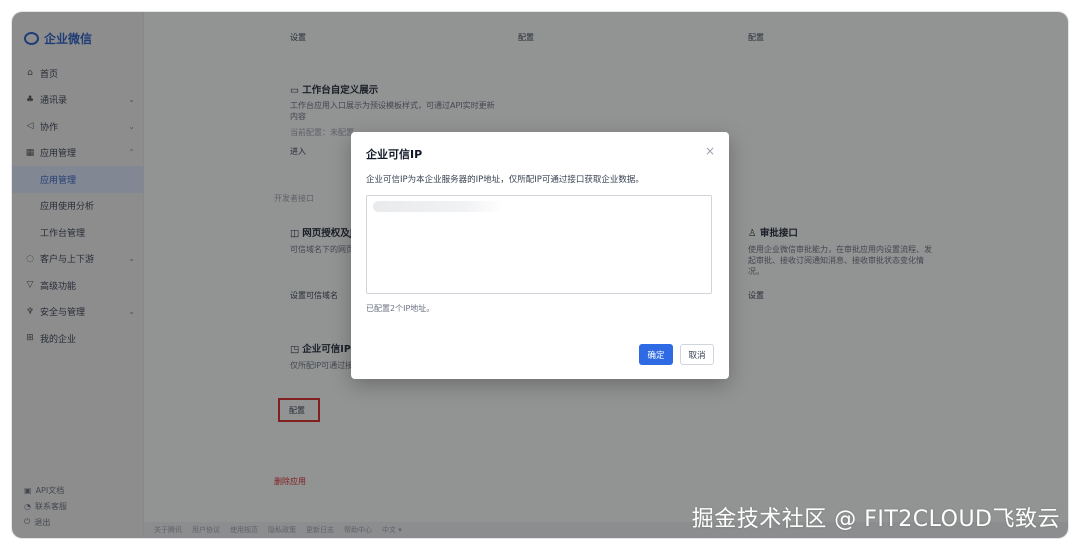 The height and width of the screenshot is (549, 1080). I want to click on watermark-text: 掘金技术社区 @ FIT2CLOUD飞致云, so click(875, 519).